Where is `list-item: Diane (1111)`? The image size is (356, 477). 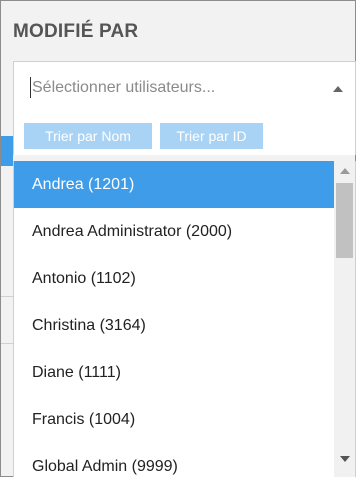 list-item: Diane (1111) is located at coordinates (175, 372).